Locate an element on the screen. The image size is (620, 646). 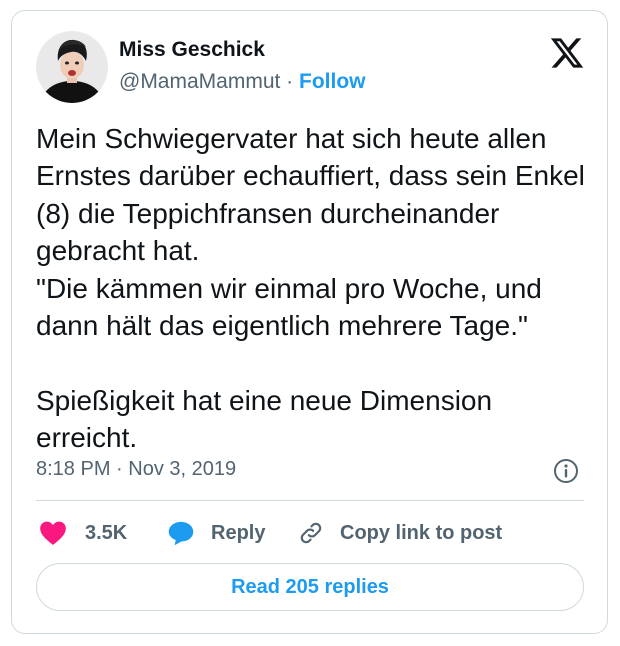
x-logo-icon is located at coordinates (567, 53).